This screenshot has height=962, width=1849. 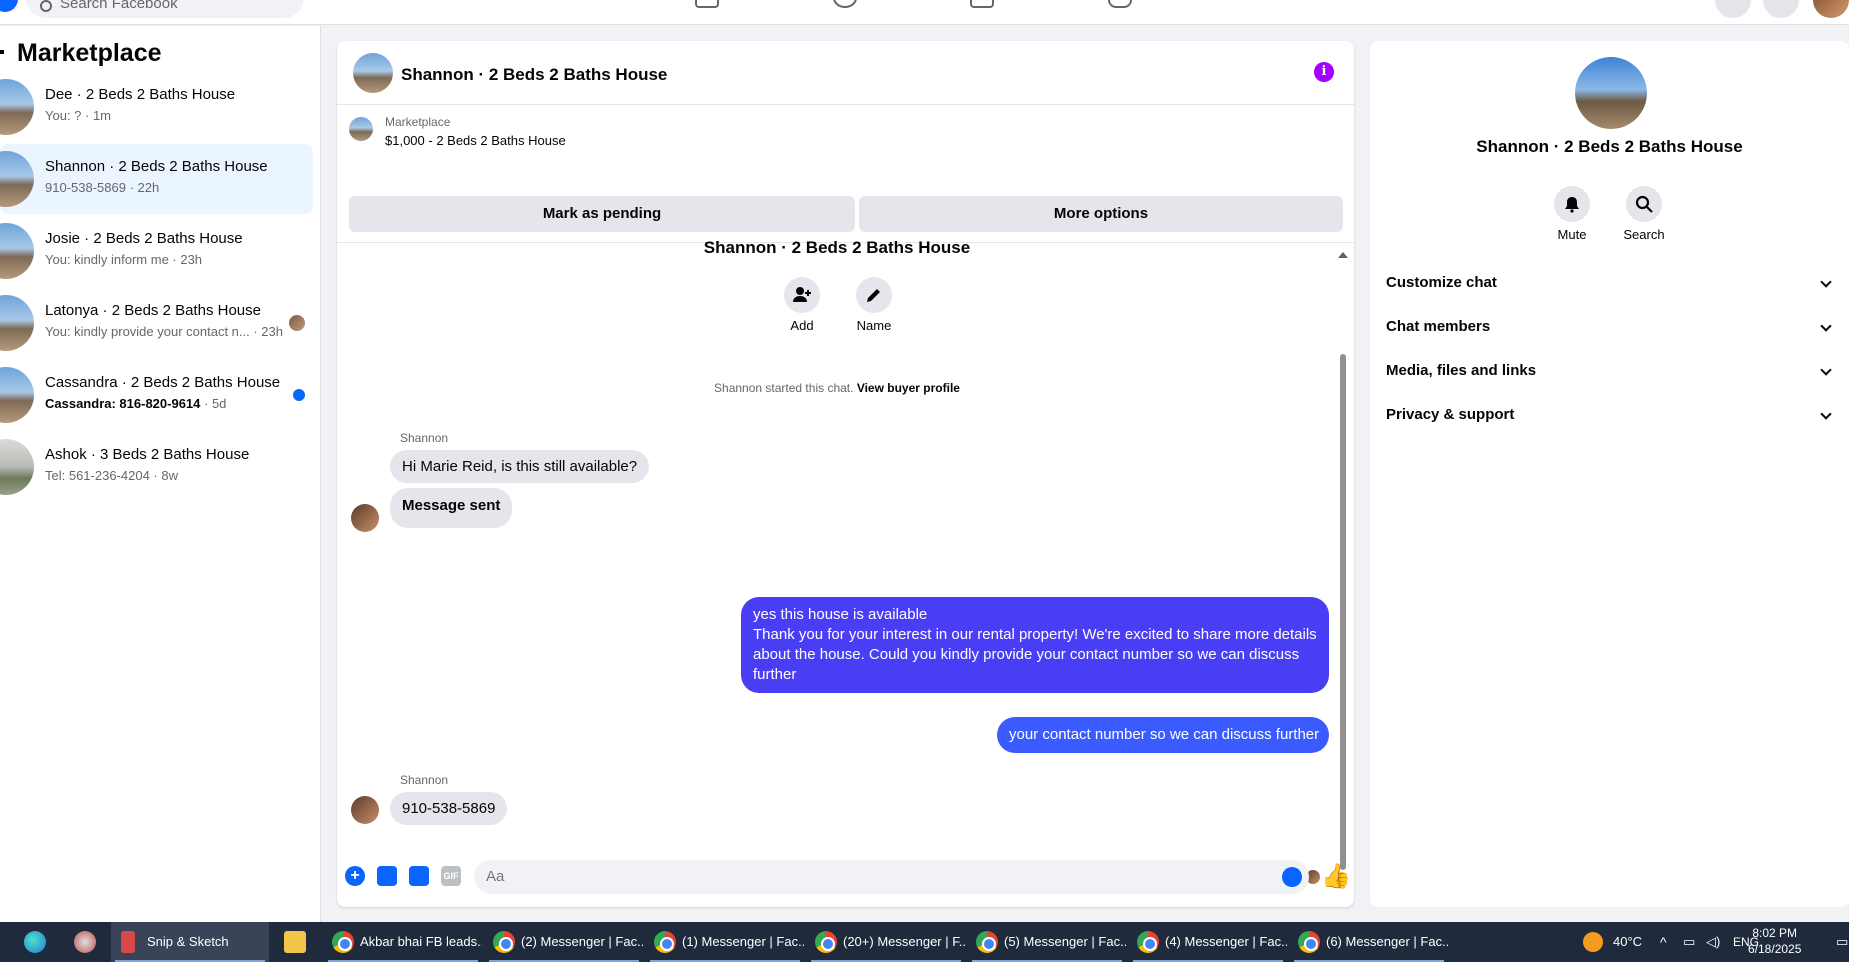 I want to click on marketplace-tab-icon, so click(x=707, y=4).